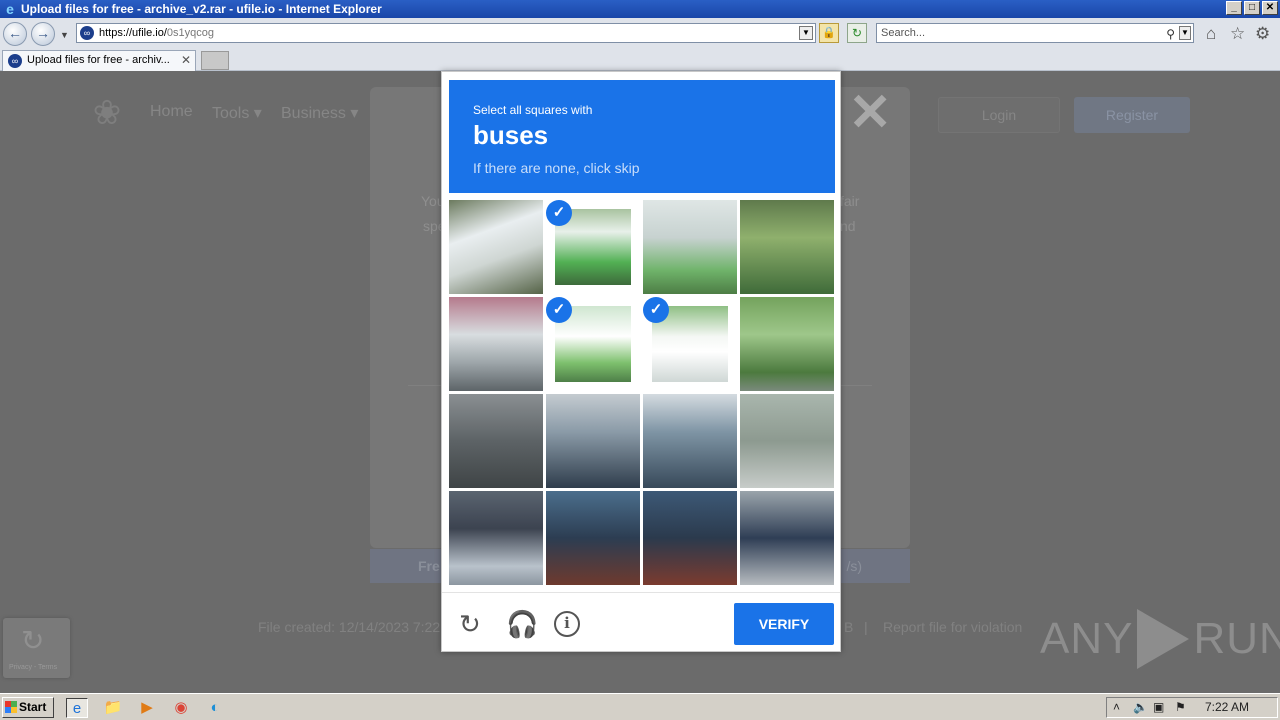 This screenshot has height=720, width=1280. I want to click on recaptcha-badge-text: Privacy - Terms, so click(33, 667).